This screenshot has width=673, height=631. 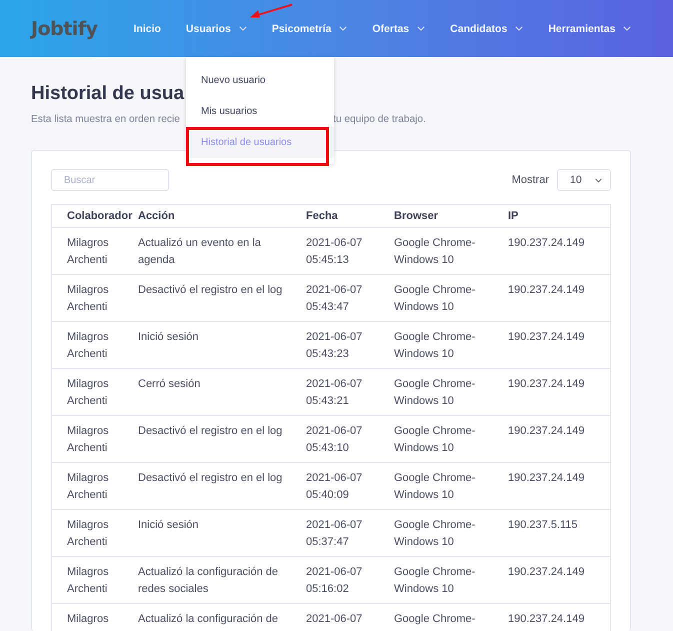 What do you see at coordinates (170, 384) in the screenshot?
I see `table-cell-text: Cerró sesión` at bounding box center [170, 384].